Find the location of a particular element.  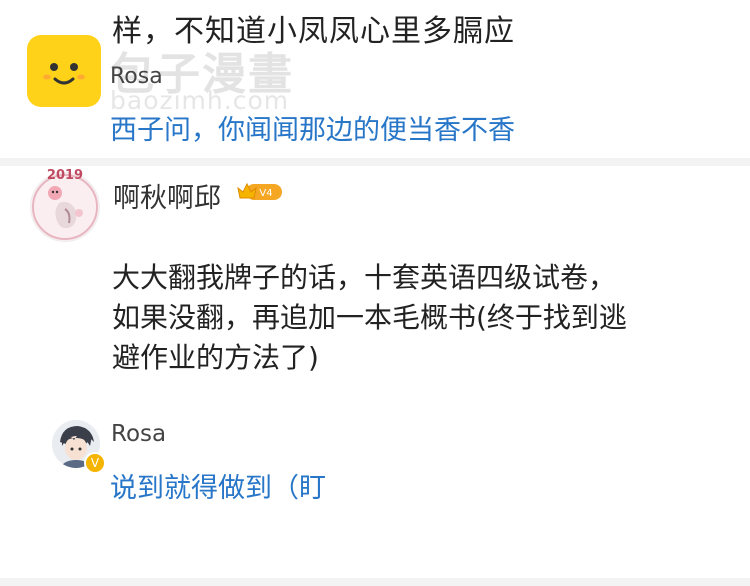

reply-text-link: 西子问，你闻闻那边的便当香不香 is located at coordinates (312, 127).